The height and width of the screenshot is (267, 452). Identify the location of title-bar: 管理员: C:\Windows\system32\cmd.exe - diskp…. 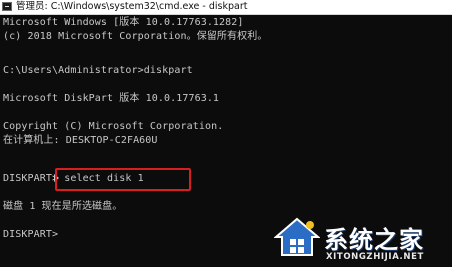
(226, 7).